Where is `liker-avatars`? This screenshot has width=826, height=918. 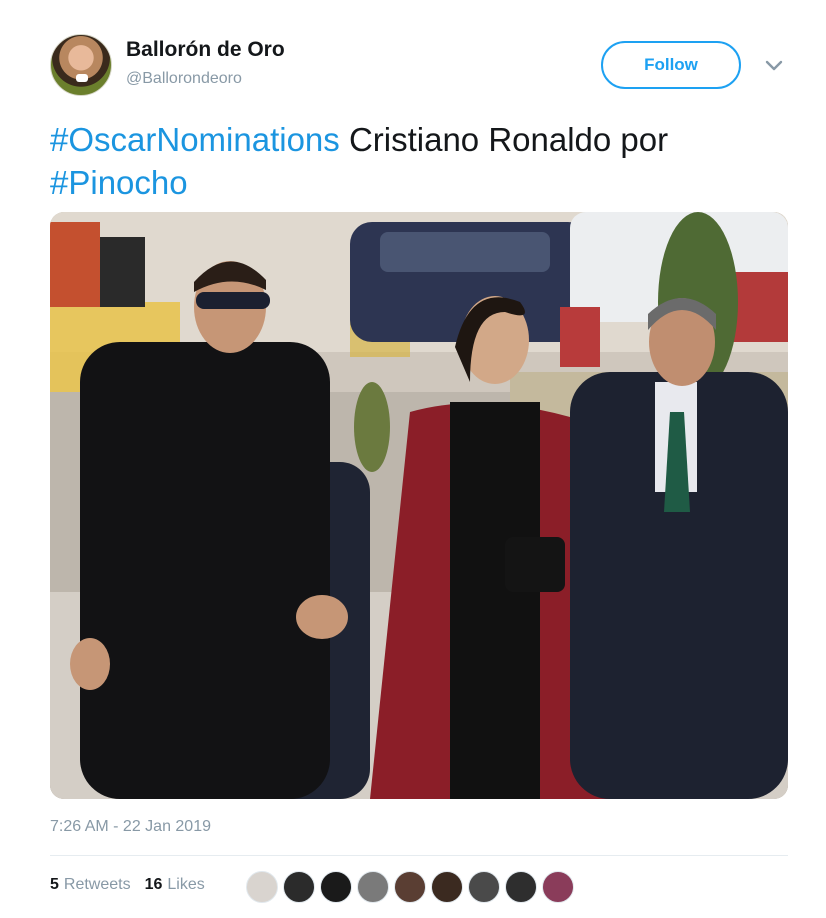 liker-avatars is located at coordinates (410, 887).